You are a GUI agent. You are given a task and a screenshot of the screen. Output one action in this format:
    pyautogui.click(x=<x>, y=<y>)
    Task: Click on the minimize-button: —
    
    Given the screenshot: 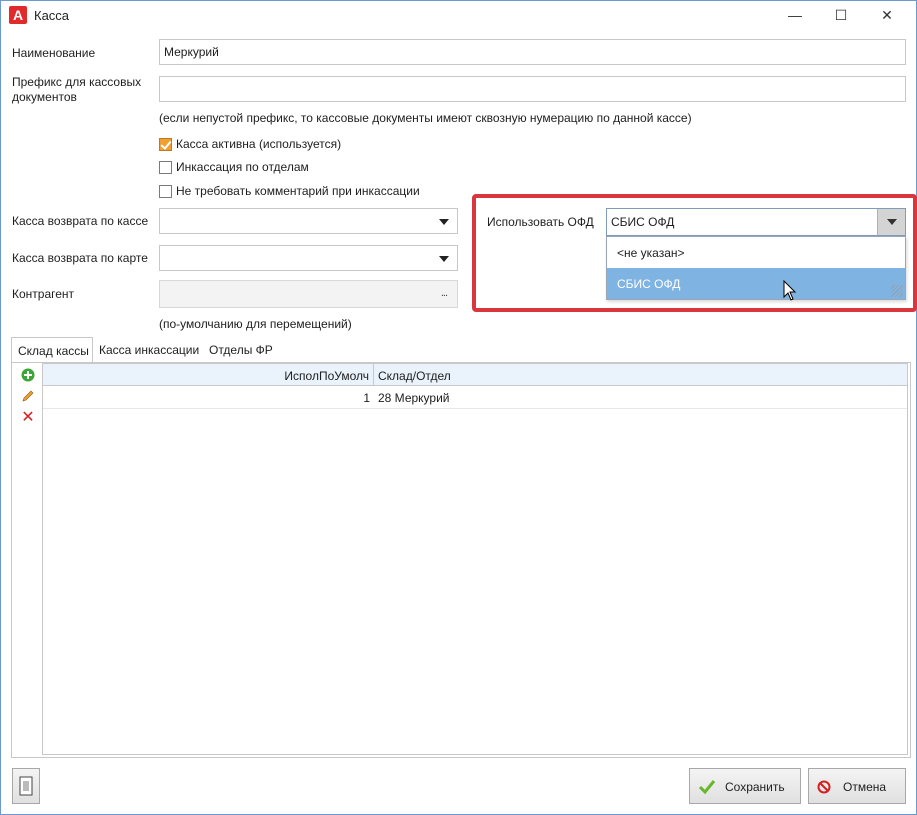 What is the action you would take?
    pyautogui.click(x=795, y=15)
    